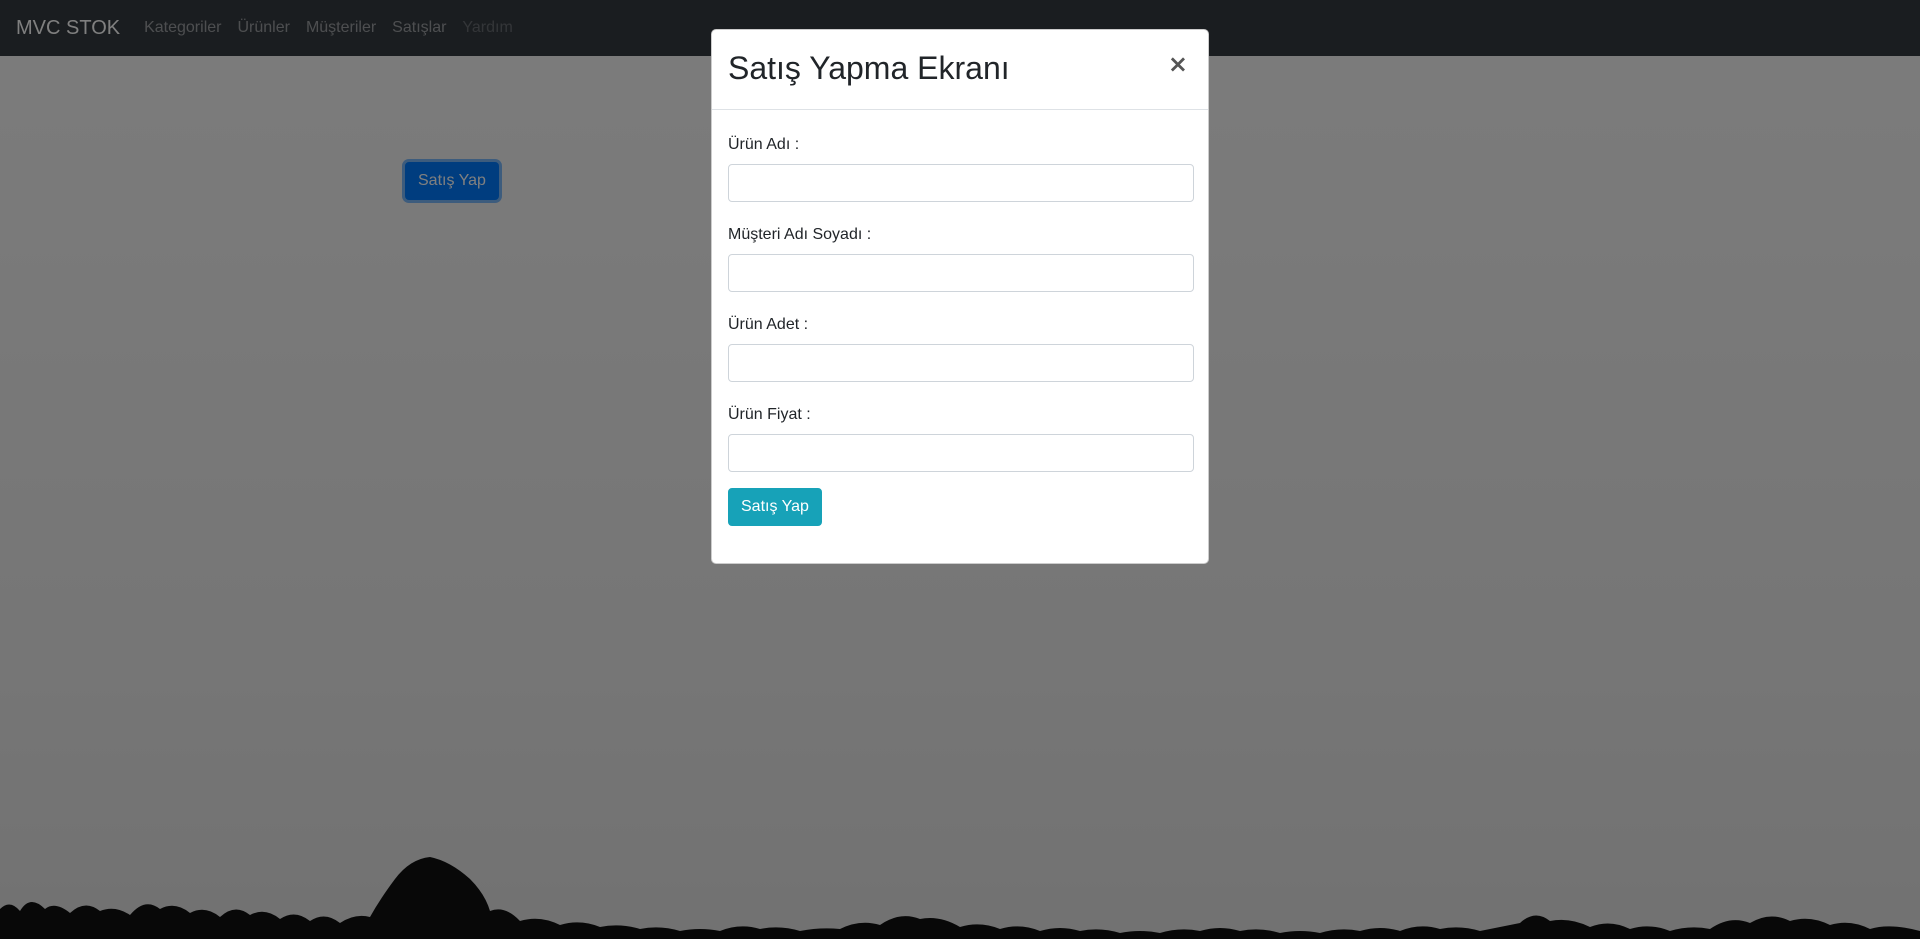 The image size is (1920, 939). Describe the element at coordinates (961, 183) in the screenshot. I see `product-name-input` at that location.